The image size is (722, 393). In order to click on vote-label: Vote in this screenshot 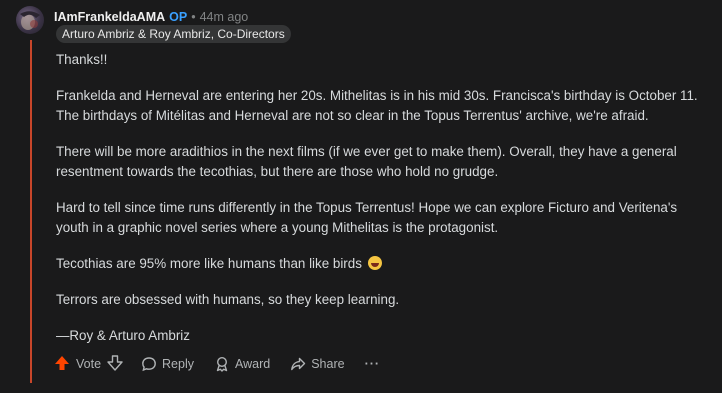, I will do `click(89, 364)`.